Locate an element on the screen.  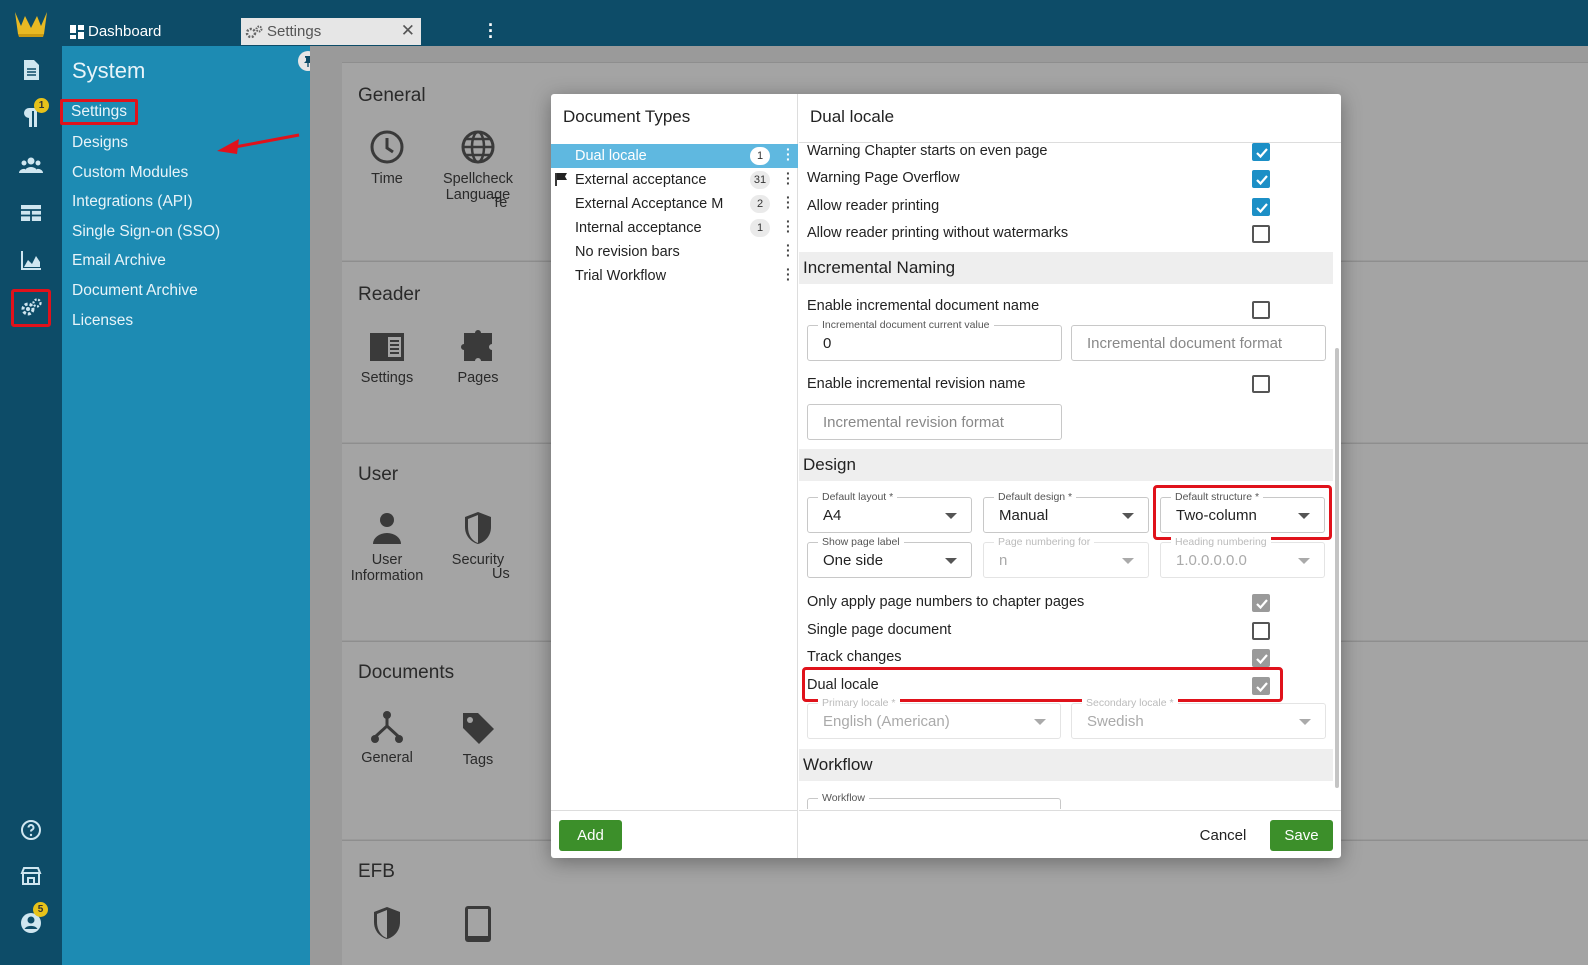
chart-icon is located at coordinates (31, 260).